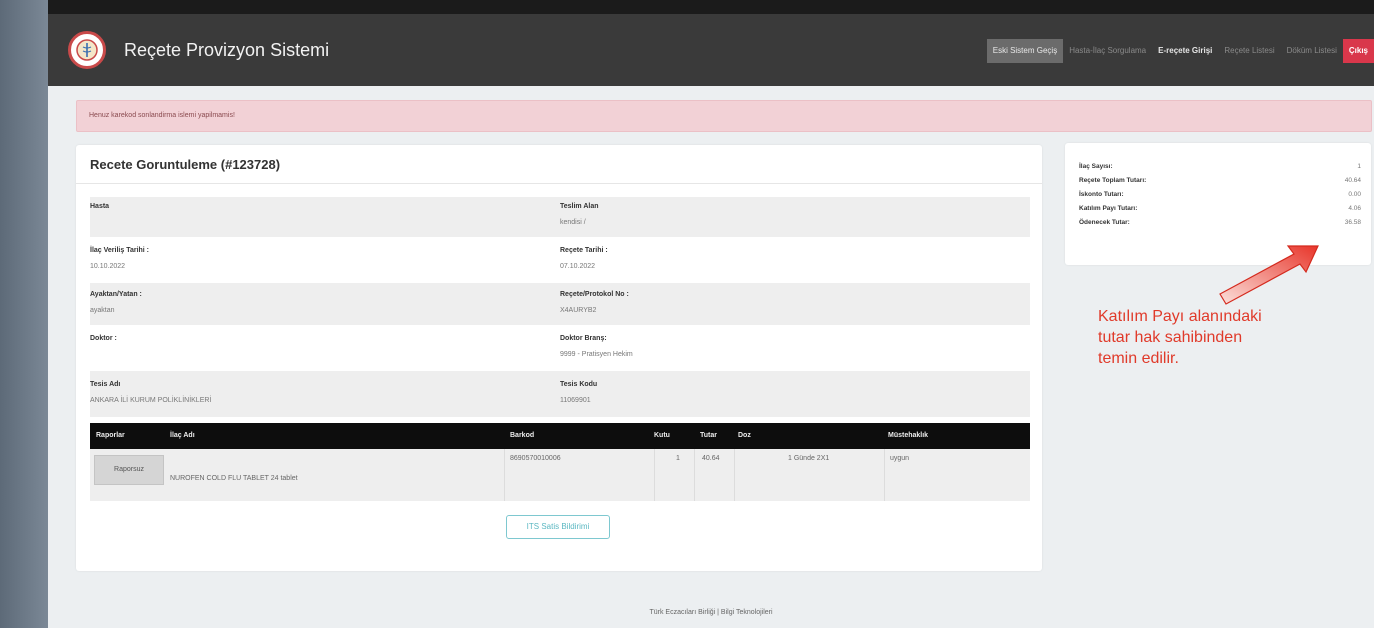 The height and width of the screenshot is (628, 1374). What do you see at coordinates (662, 435) in the screenshot?
I see `col-kutu: Kutu` at bounding box center [662, 435].